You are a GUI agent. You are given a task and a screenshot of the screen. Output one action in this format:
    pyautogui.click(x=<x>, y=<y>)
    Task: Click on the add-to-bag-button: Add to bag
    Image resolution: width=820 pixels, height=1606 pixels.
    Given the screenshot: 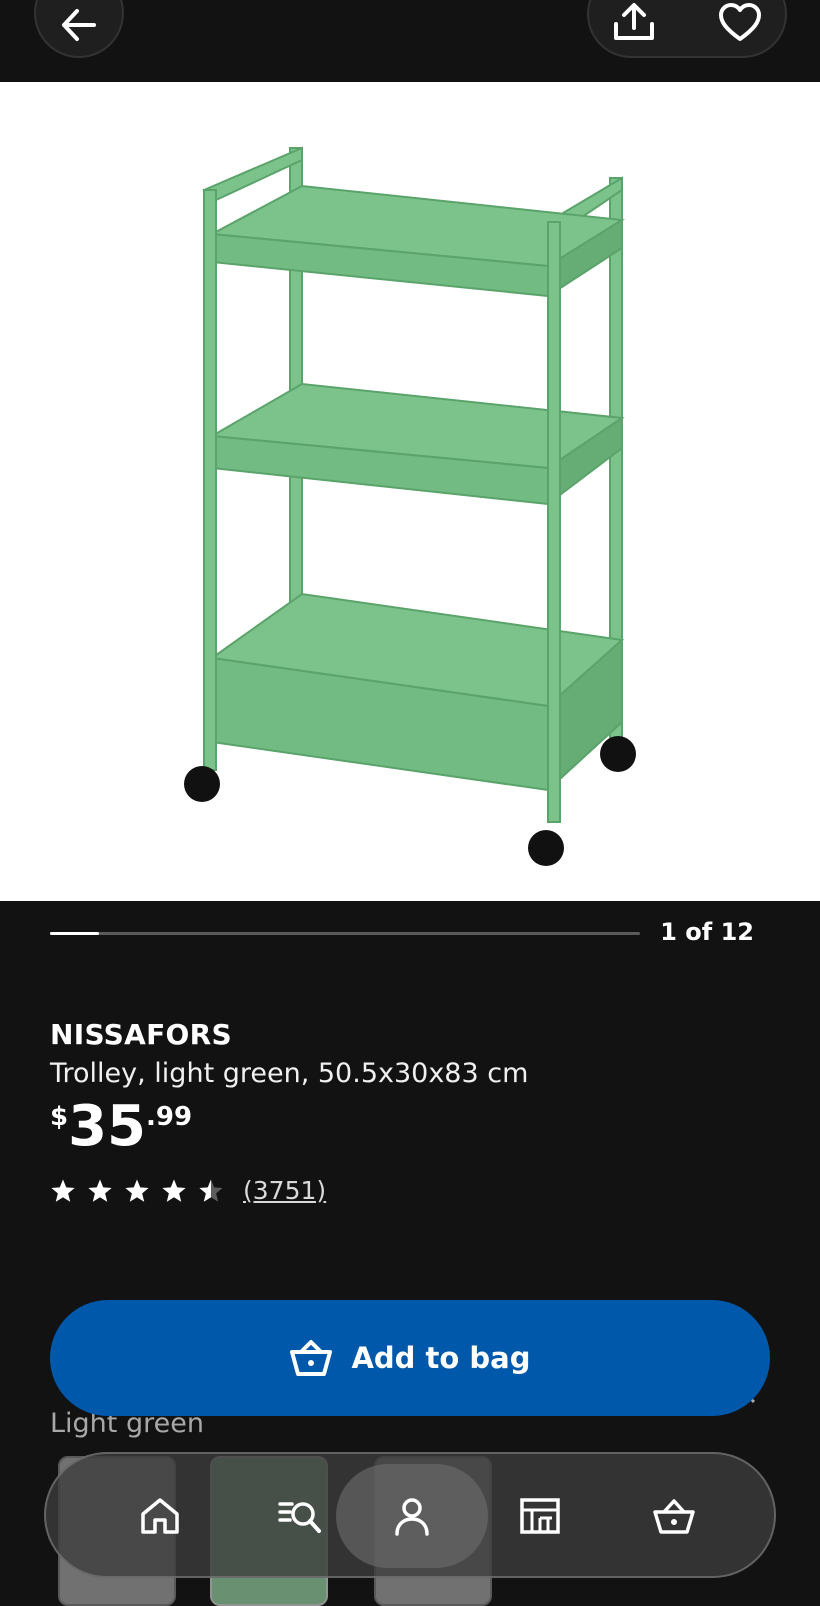 What is the action you would take?
    pyautogui.click(x=410, y=1358)
    